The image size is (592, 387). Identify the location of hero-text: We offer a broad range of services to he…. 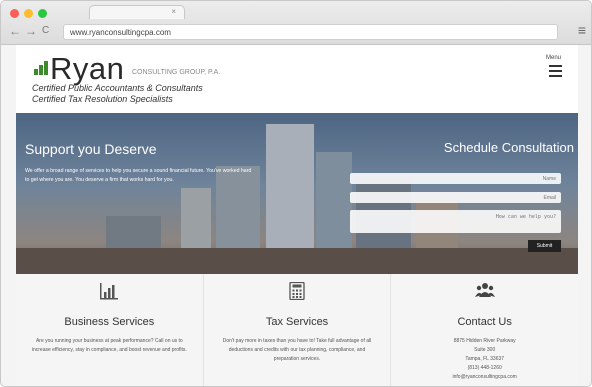
(138, 175).